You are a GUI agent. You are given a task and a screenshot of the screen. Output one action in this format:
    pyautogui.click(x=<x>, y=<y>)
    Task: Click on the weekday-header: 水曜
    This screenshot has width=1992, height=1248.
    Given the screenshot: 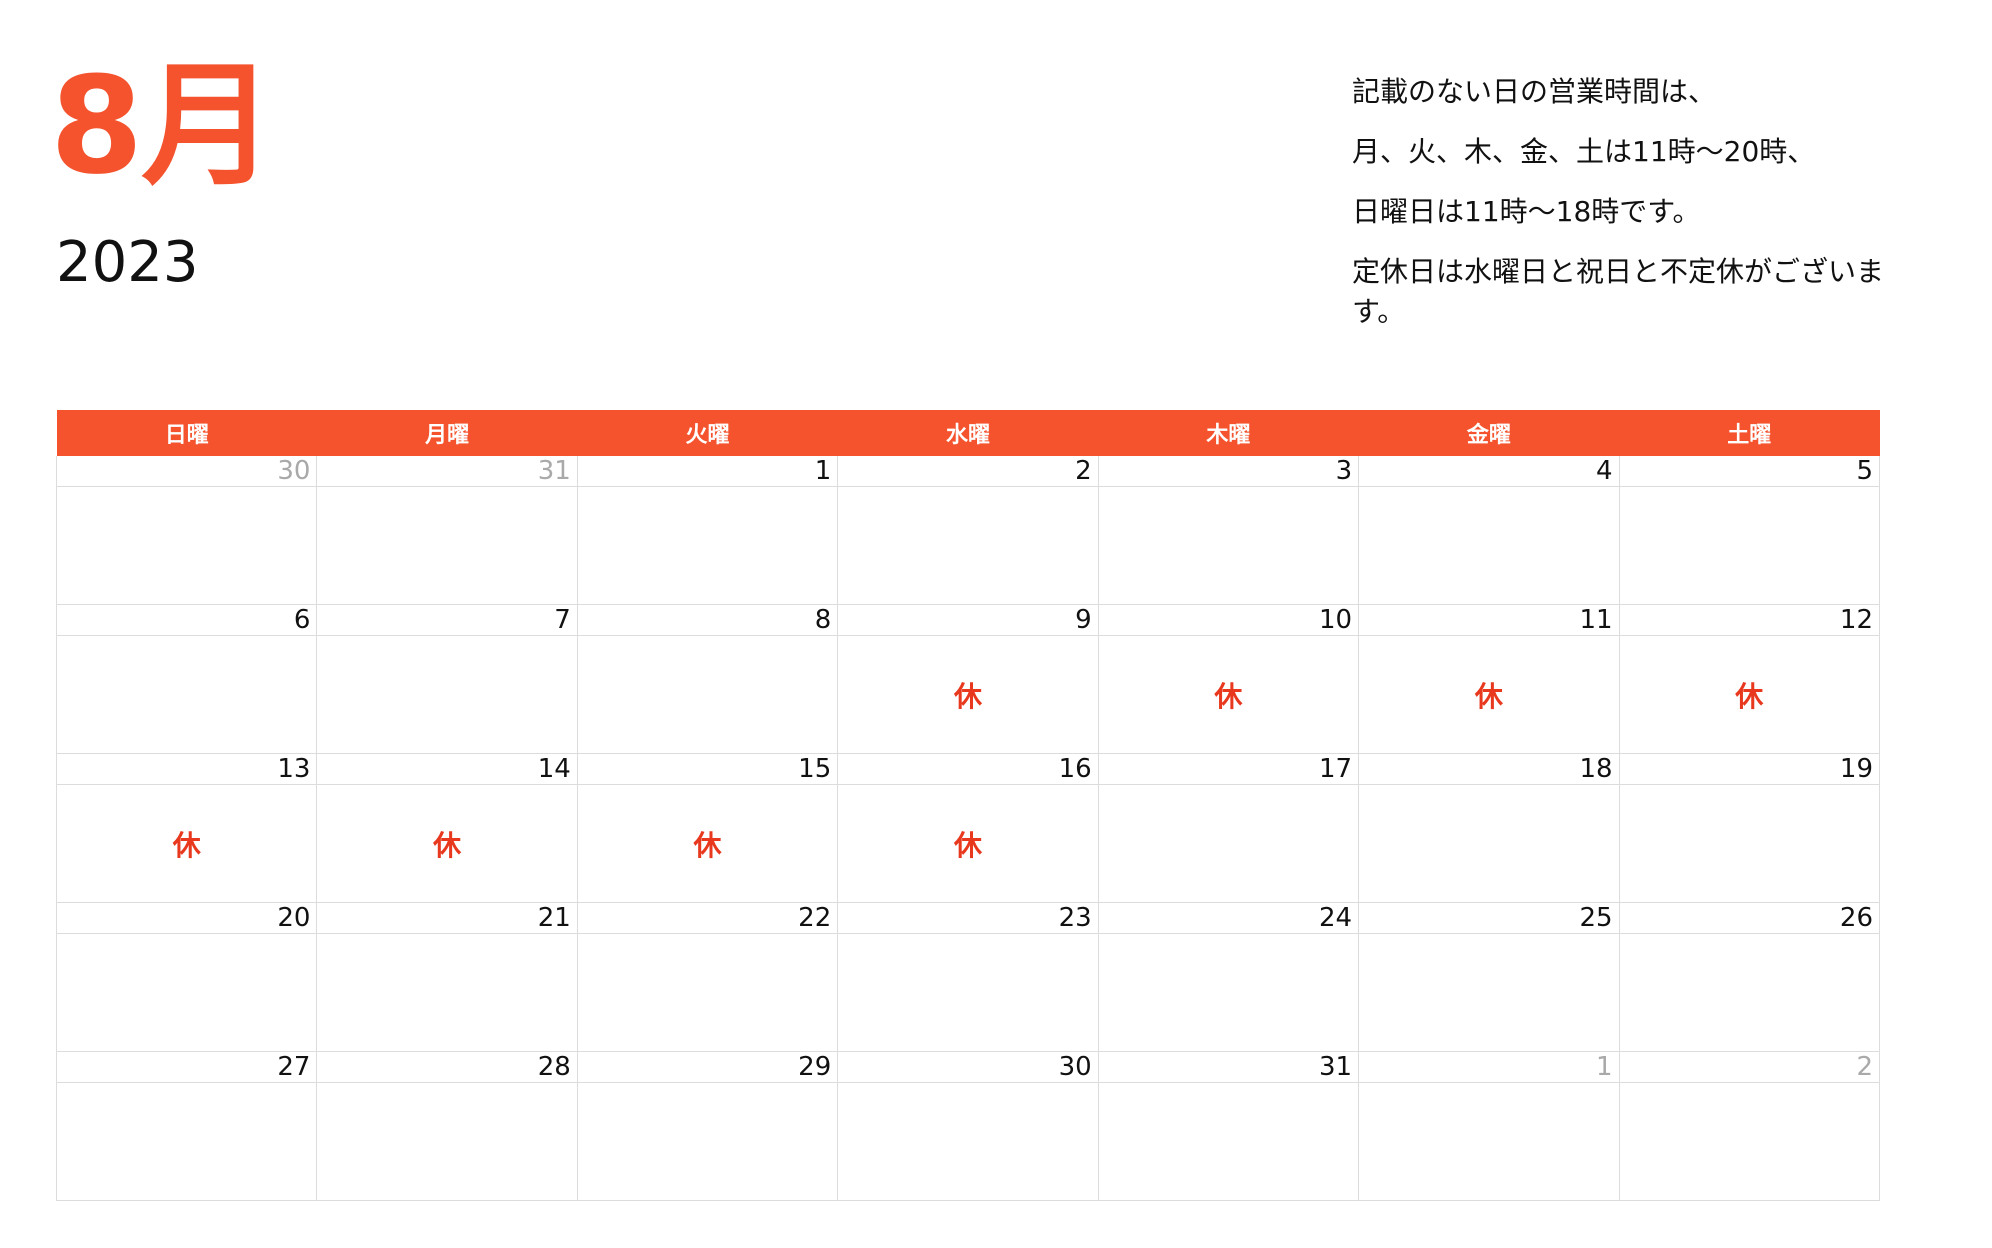 What is the action you would take?
    pyautogui.click(x=968, y=433)
    